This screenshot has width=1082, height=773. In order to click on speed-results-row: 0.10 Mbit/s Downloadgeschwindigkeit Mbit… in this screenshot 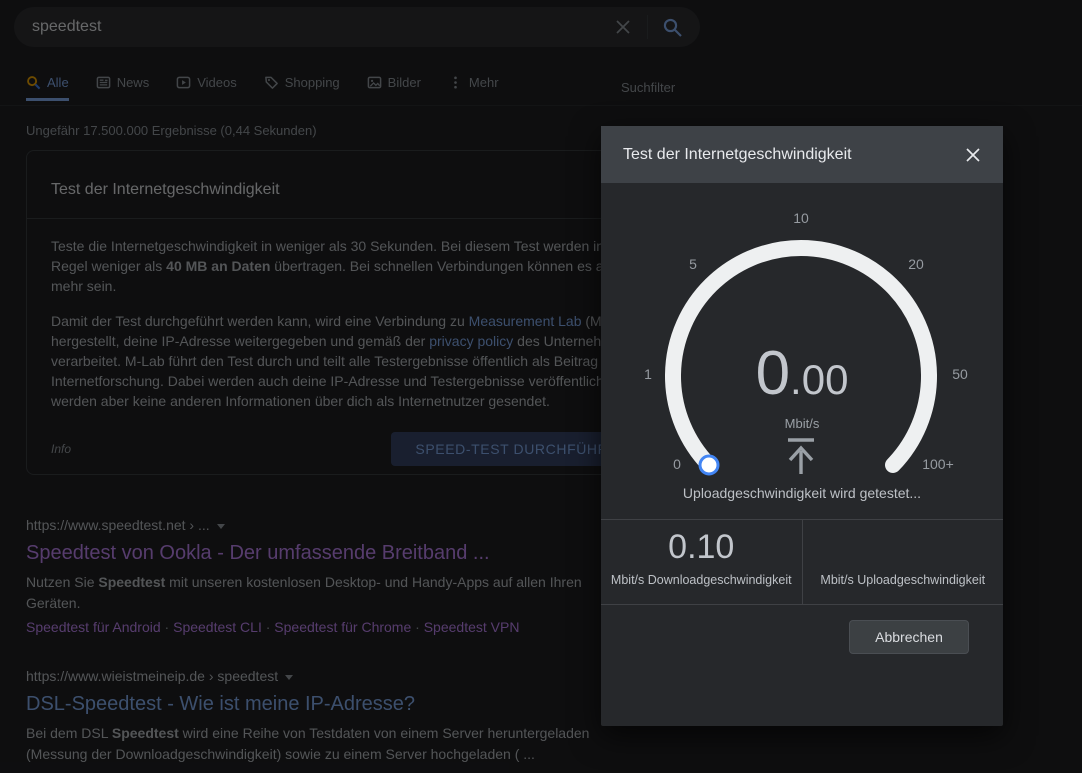, I will do `click(802, 562)`.